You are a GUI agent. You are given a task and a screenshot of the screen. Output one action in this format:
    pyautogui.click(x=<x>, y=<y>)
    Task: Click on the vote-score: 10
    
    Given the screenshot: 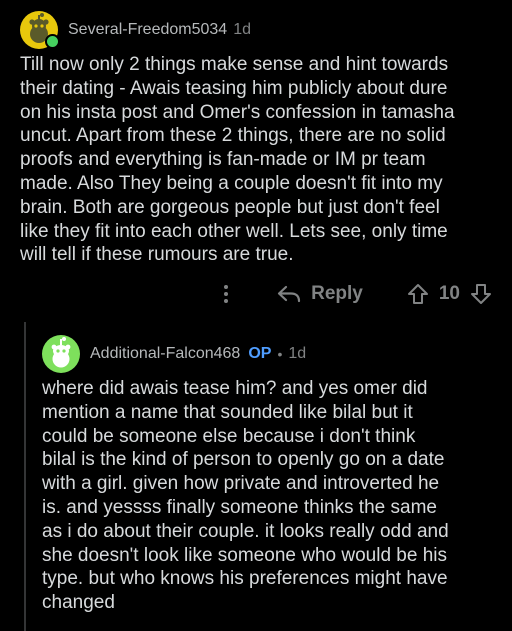 What is the action you would take?
    pyautogui.click(x=449, y=293)
    